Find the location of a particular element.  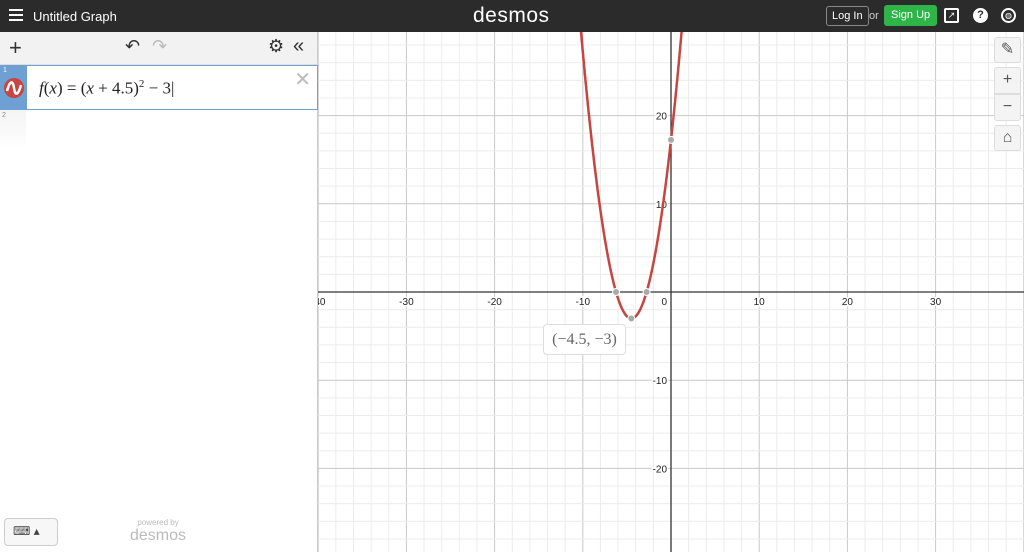

expression-row: 1 f(x) = (x + 4.5)2 − 3| ✕ is located at coordinates (159, 87).